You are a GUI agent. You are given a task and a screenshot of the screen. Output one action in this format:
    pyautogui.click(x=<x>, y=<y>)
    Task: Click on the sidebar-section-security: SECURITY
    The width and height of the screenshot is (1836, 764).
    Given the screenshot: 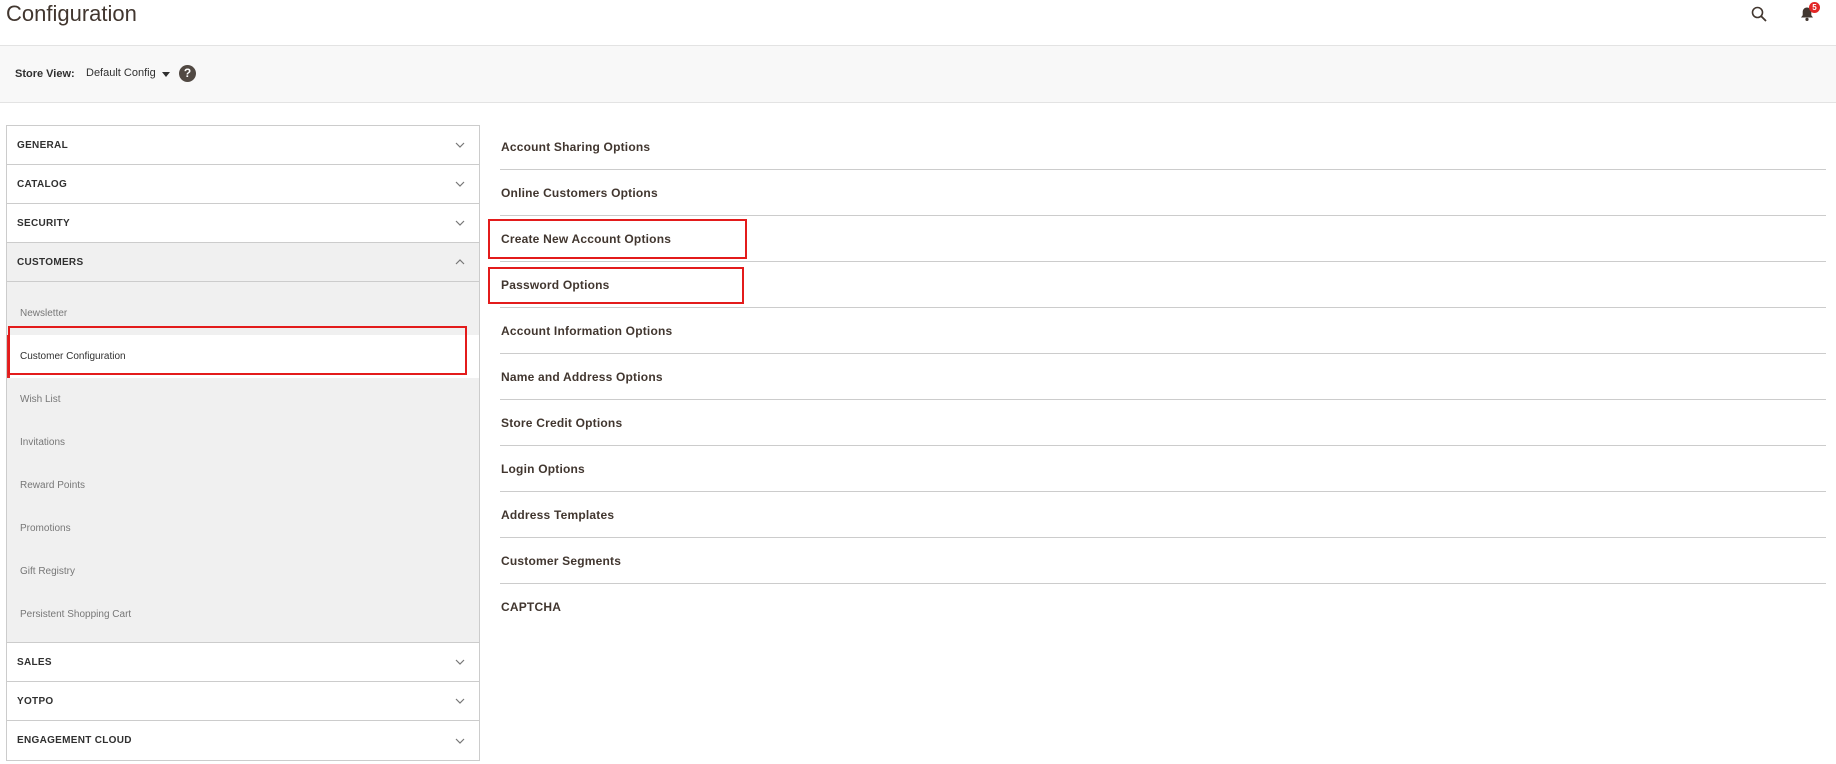 What is the action you would take?
    pyautogui.click(x=243, y=223)
    